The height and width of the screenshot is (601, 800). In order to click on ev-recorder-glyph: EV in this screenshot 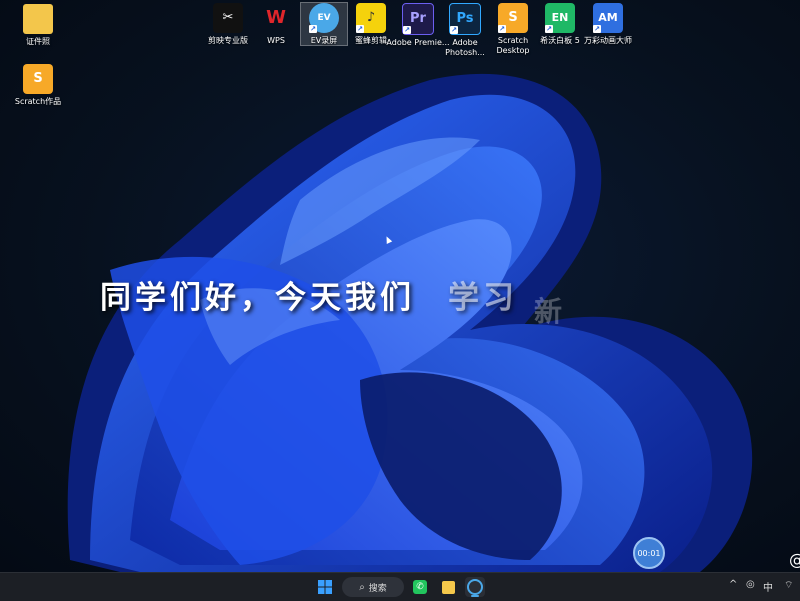, I will do `click(324, 18)`.